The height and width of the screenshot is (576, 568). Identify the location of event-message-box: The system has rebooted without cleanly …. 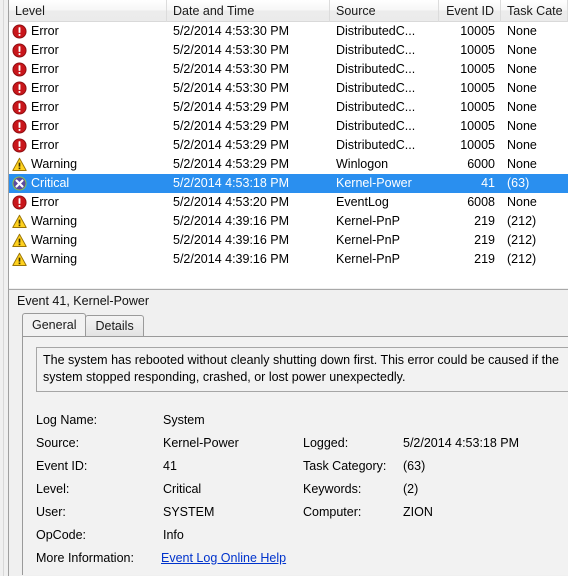
(302, 369).